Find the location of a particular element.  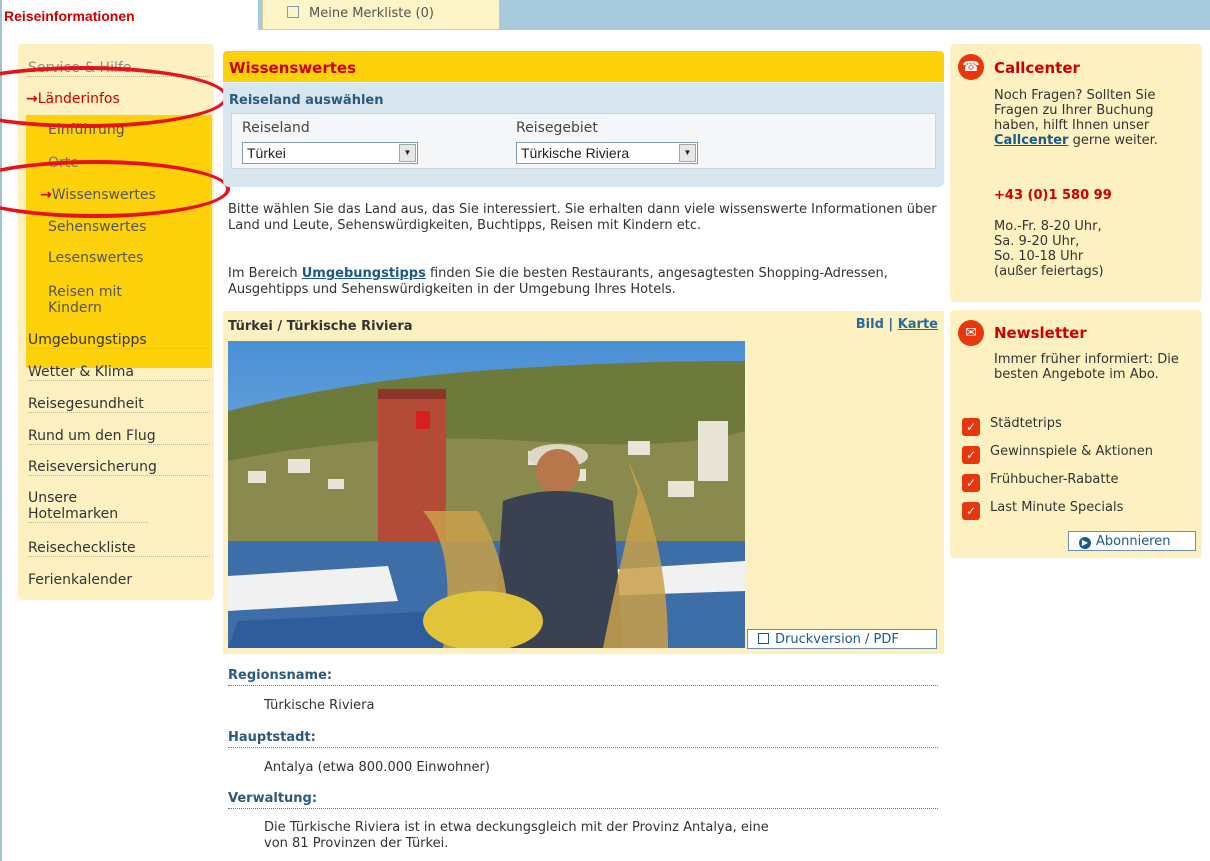

page-title: Wissenswertes is located at coordinates (293, 68).